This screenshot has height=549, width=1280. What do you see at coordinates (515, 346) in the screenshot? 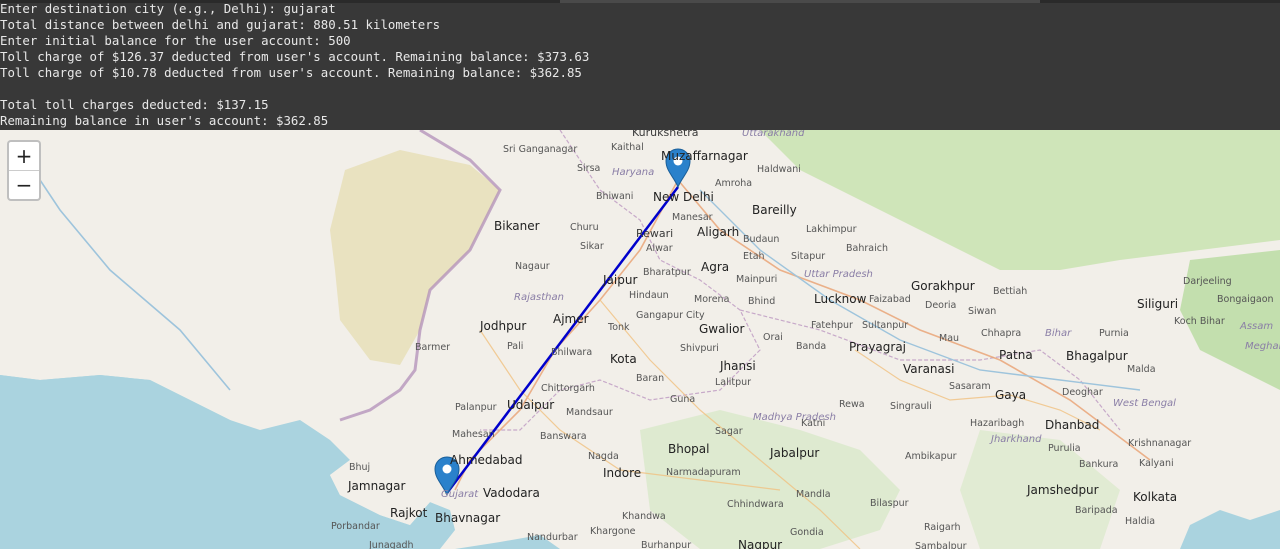
I see `map-label: Pali` at bounding box center [515, 346].